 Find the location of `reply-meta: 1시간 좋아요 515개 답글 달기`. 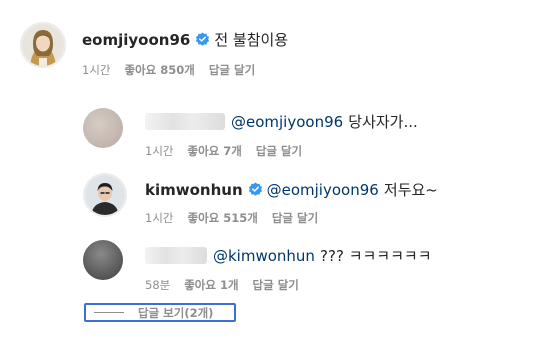

reply-meta: 1시간 좋아요 515개 답글 달기 is located at coordinates (238, 218).